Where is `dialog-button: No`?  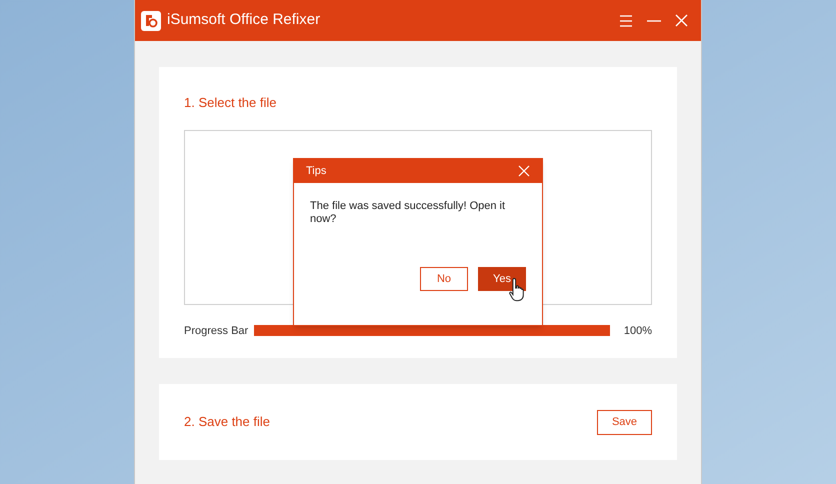
dialog-button: No is located at coordinates (444, 279).